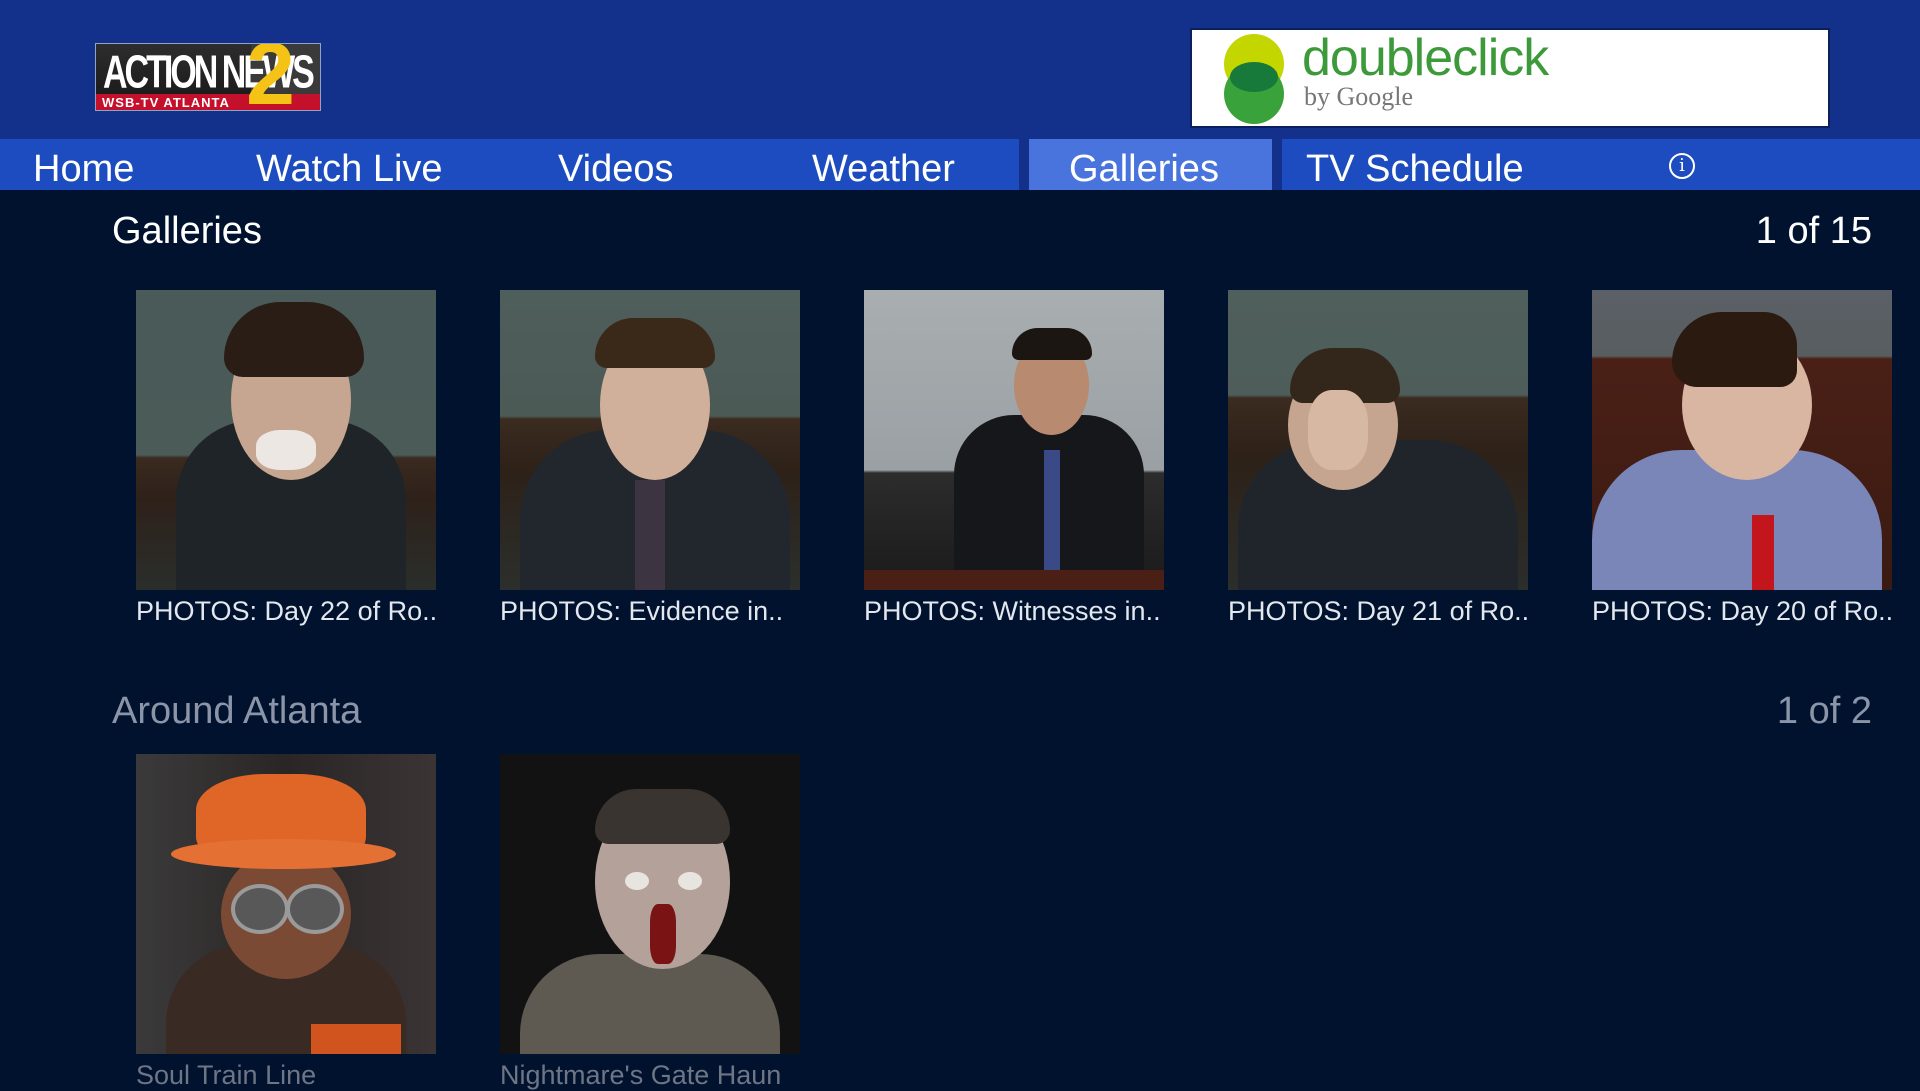  I want to click on tile-caption: PHOTOS: Day 20 of Ro.., so click(1742, 611).